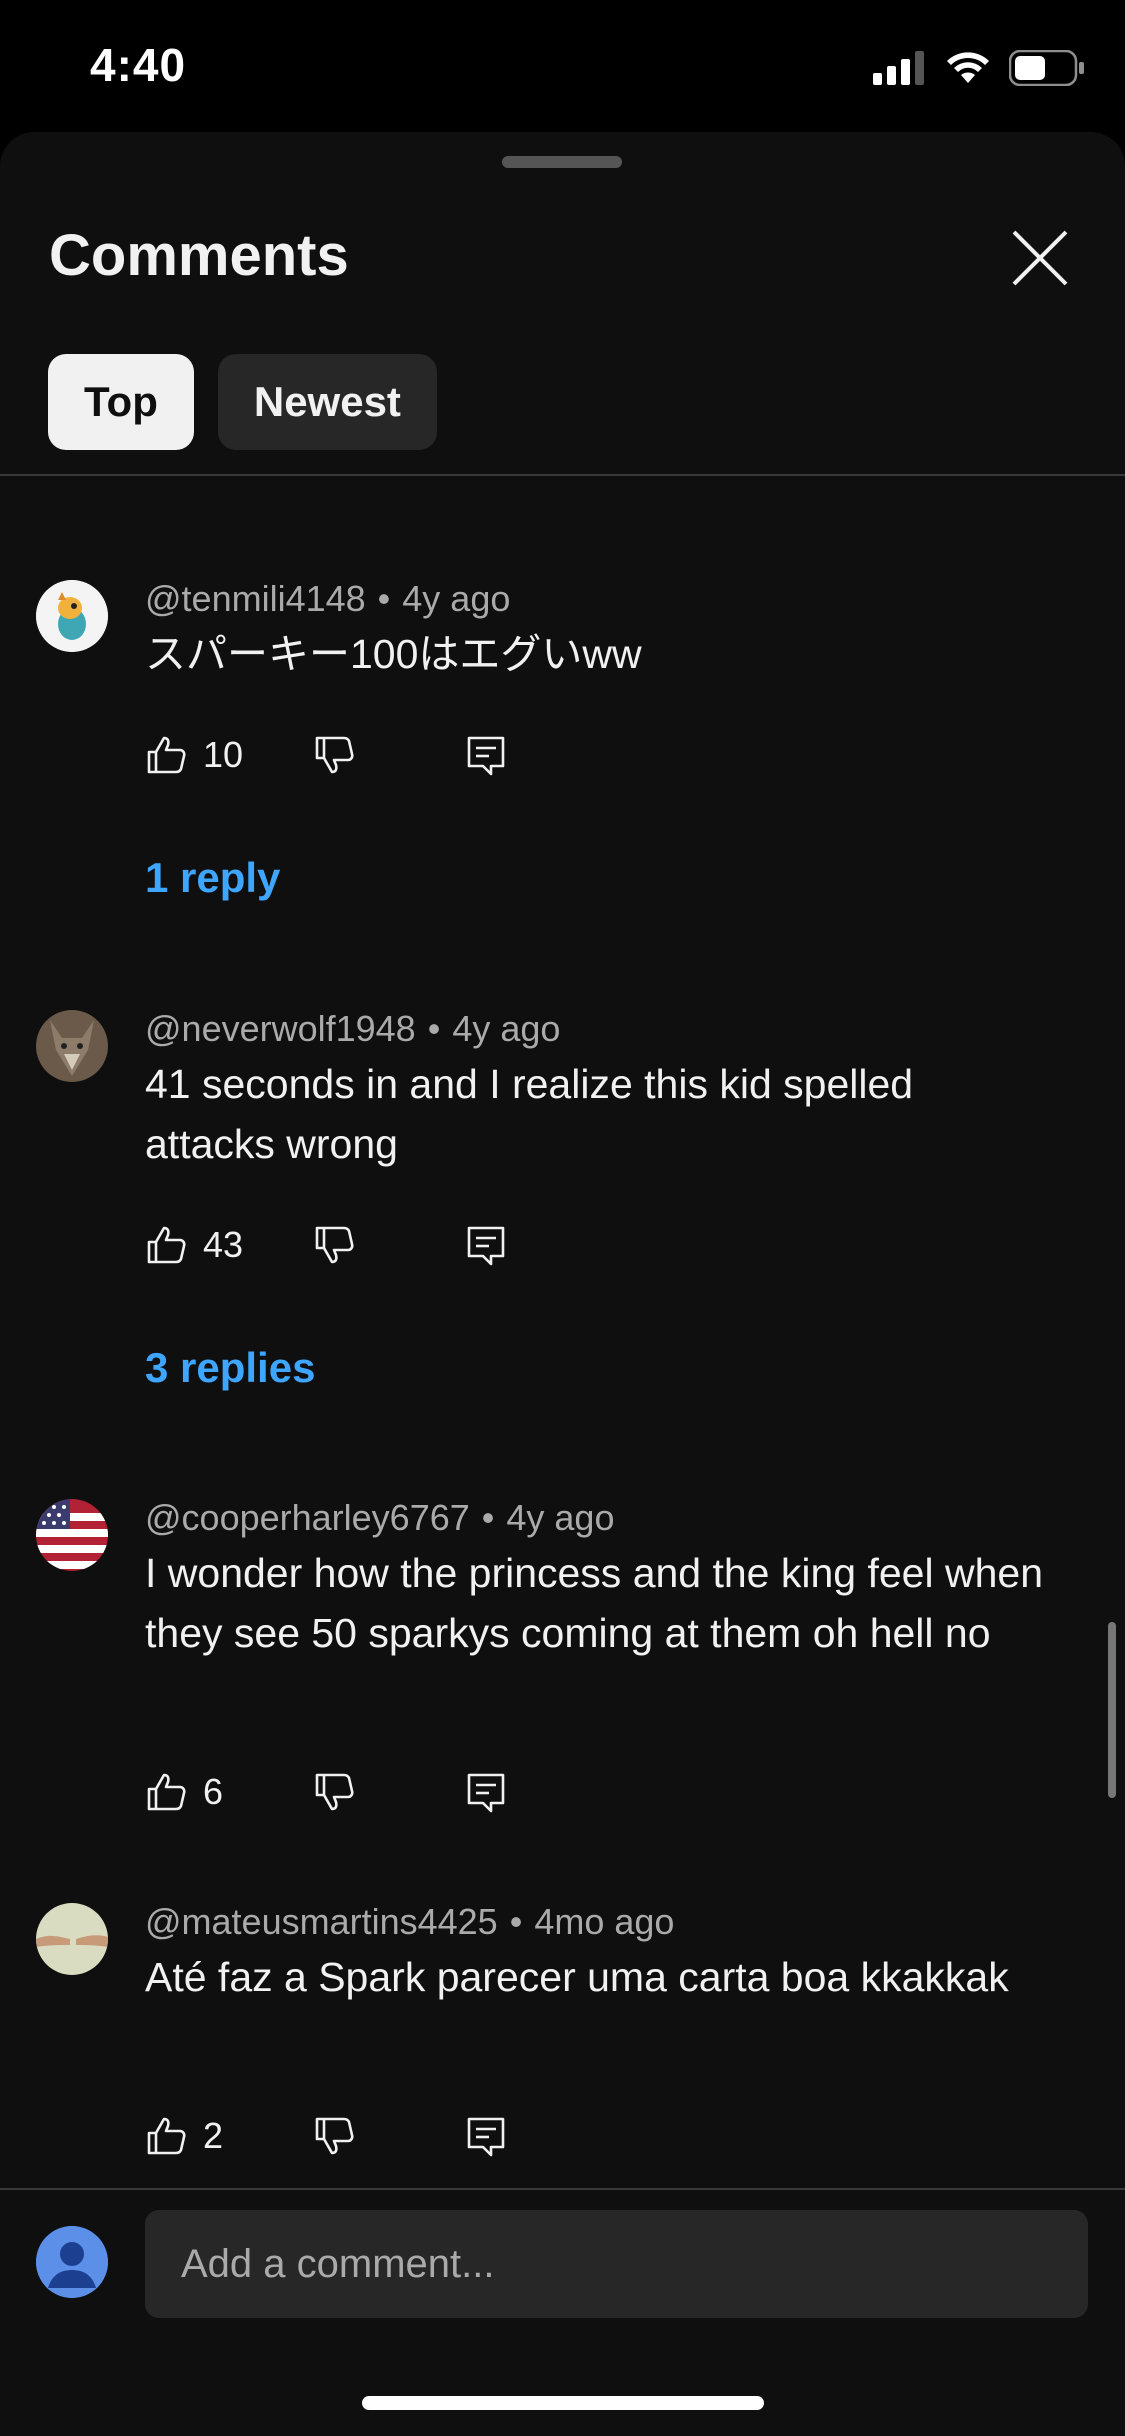 The image size is (1125, 2436). I want to click on drag-handle, so click(562, 162).